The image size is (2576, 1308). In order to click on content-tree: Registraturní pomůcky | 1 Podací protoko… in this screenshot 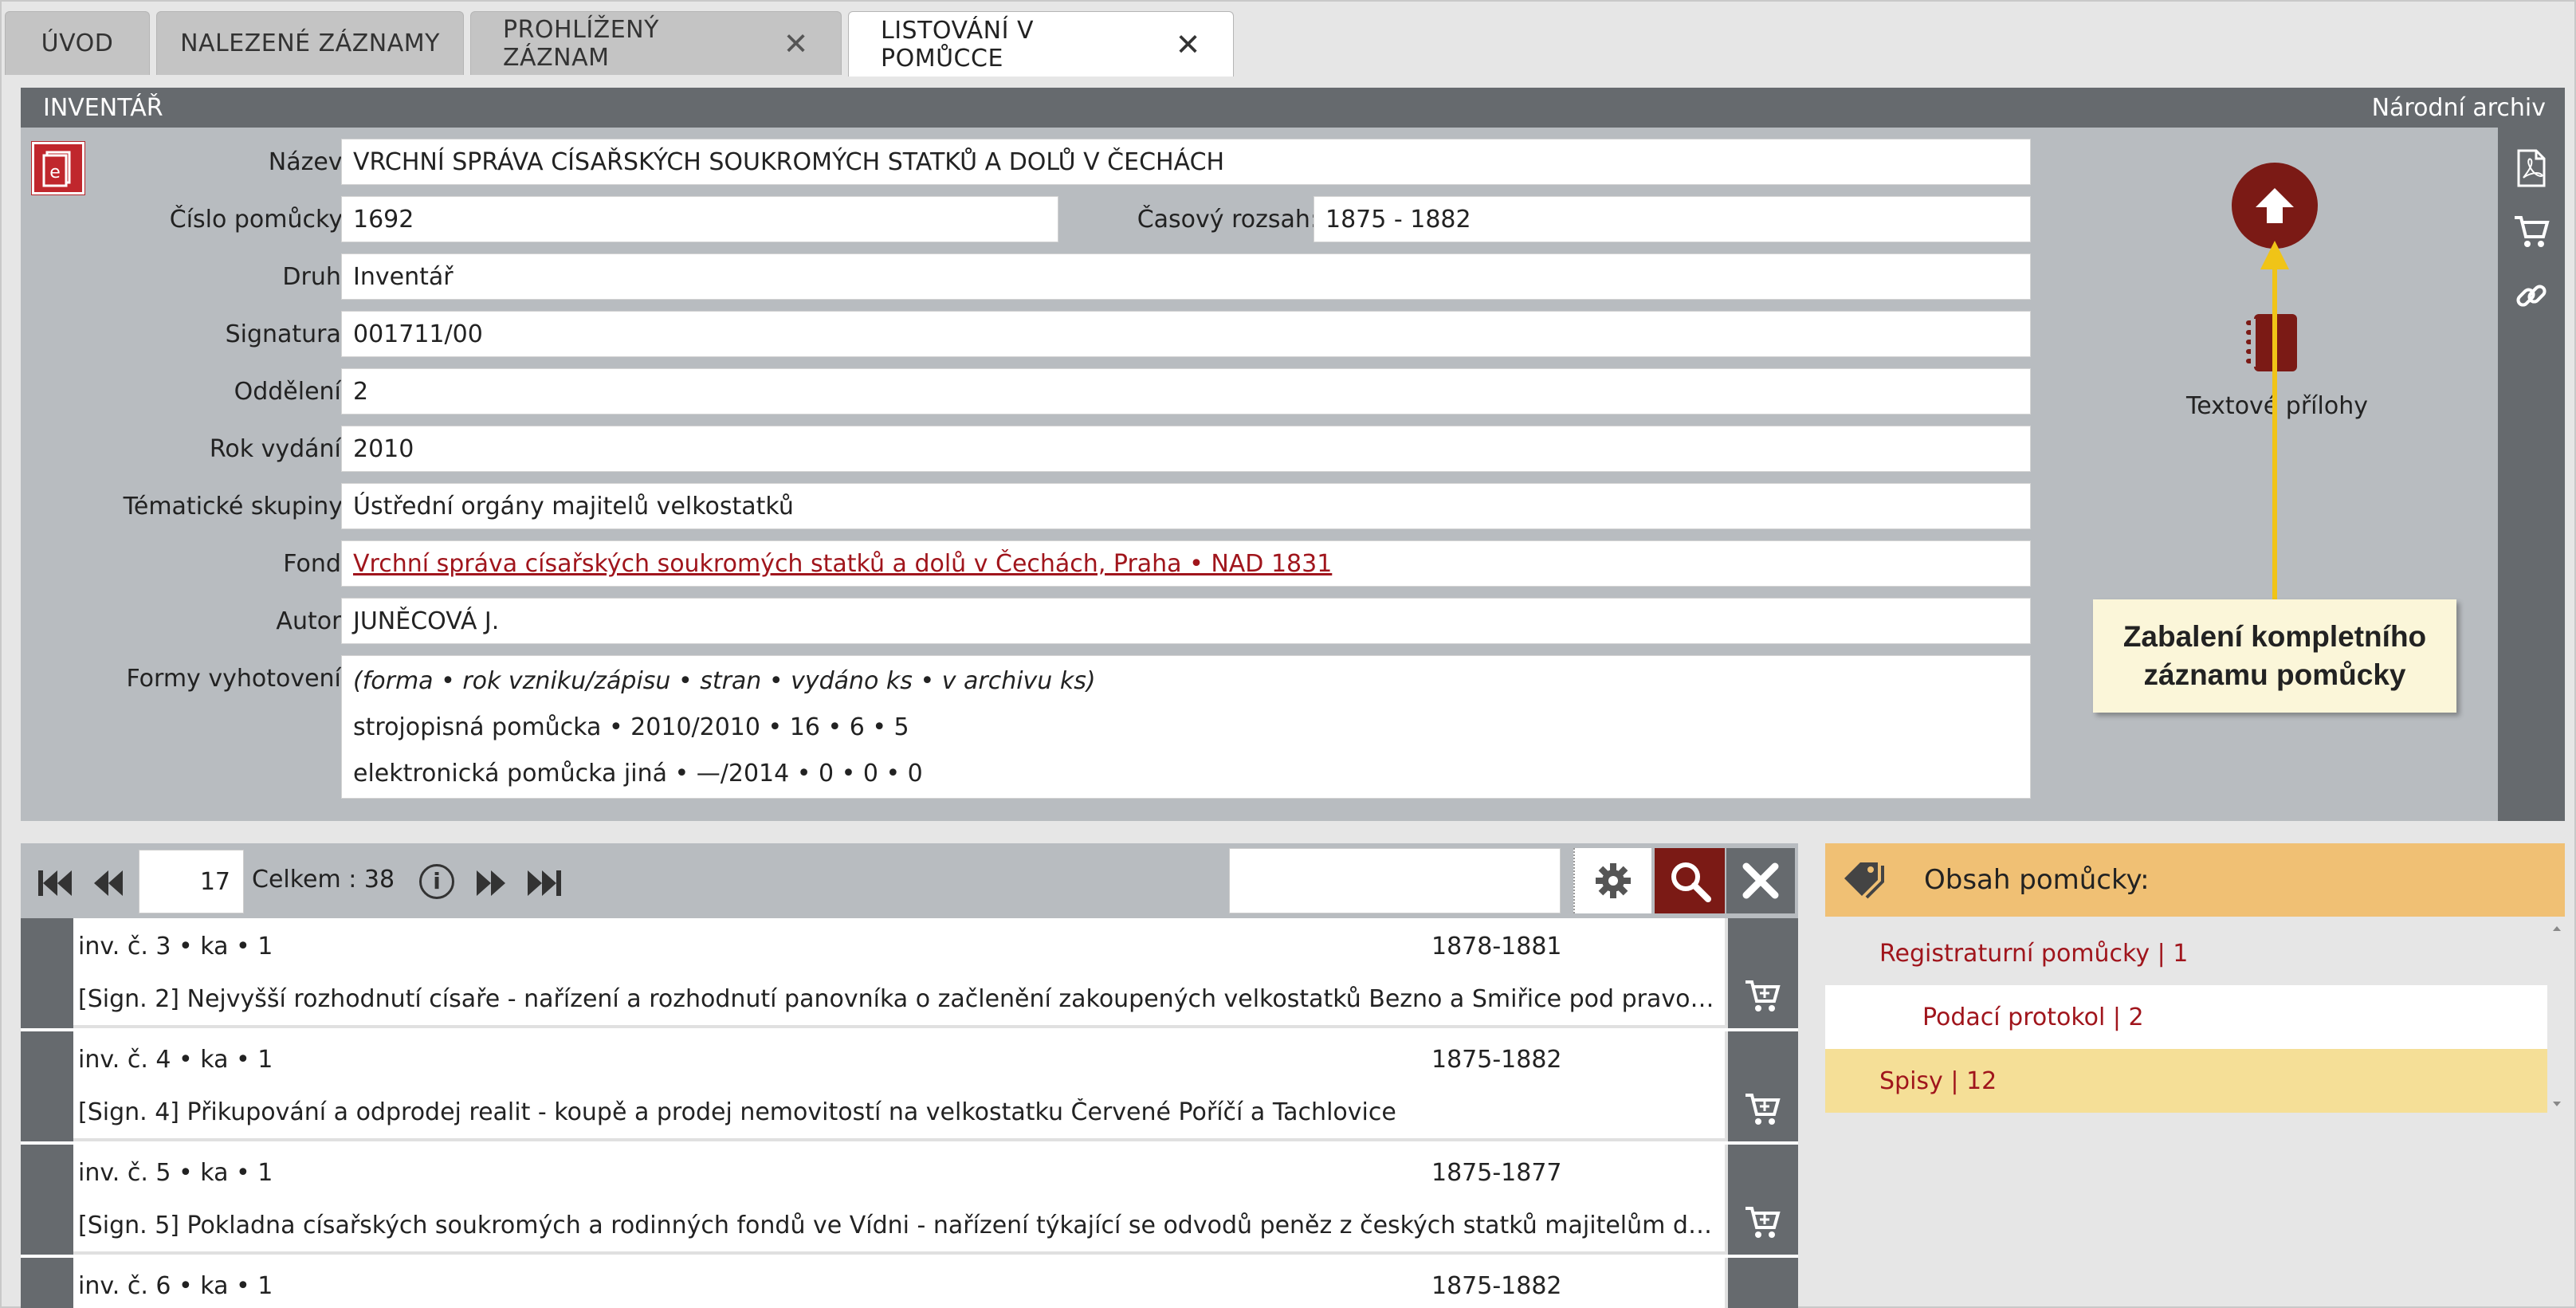, I will do `click(2186, 1017)`.